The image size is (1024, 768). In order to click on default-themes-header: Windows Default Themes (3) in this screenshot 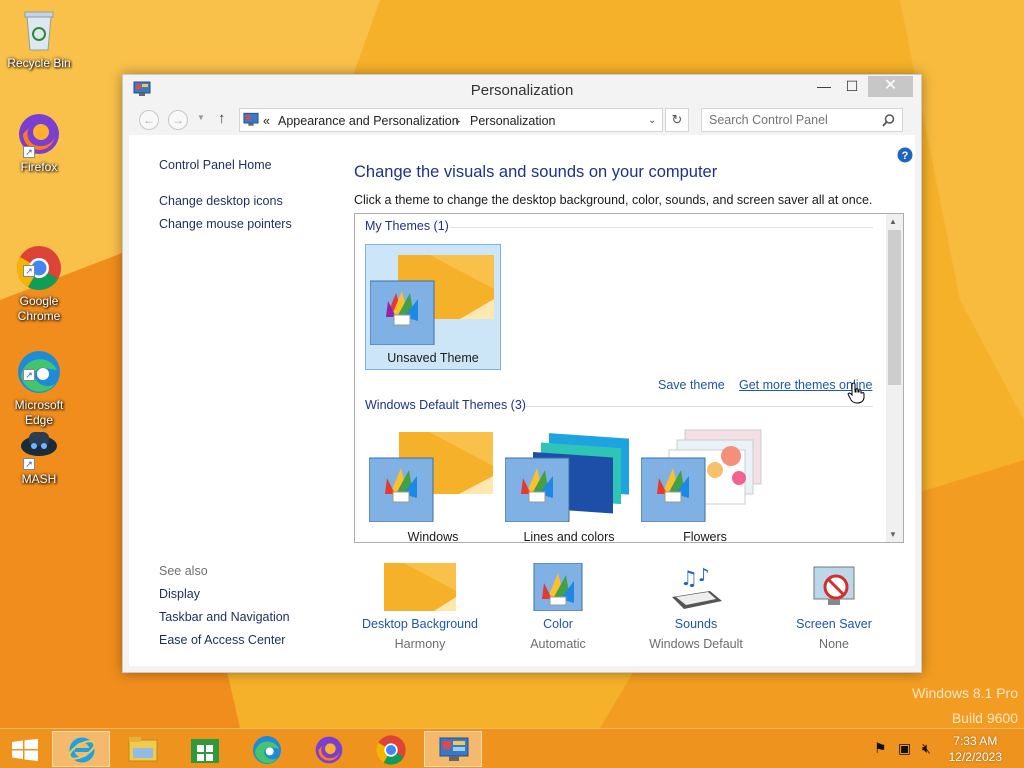, I will do `click(445, 405)`.